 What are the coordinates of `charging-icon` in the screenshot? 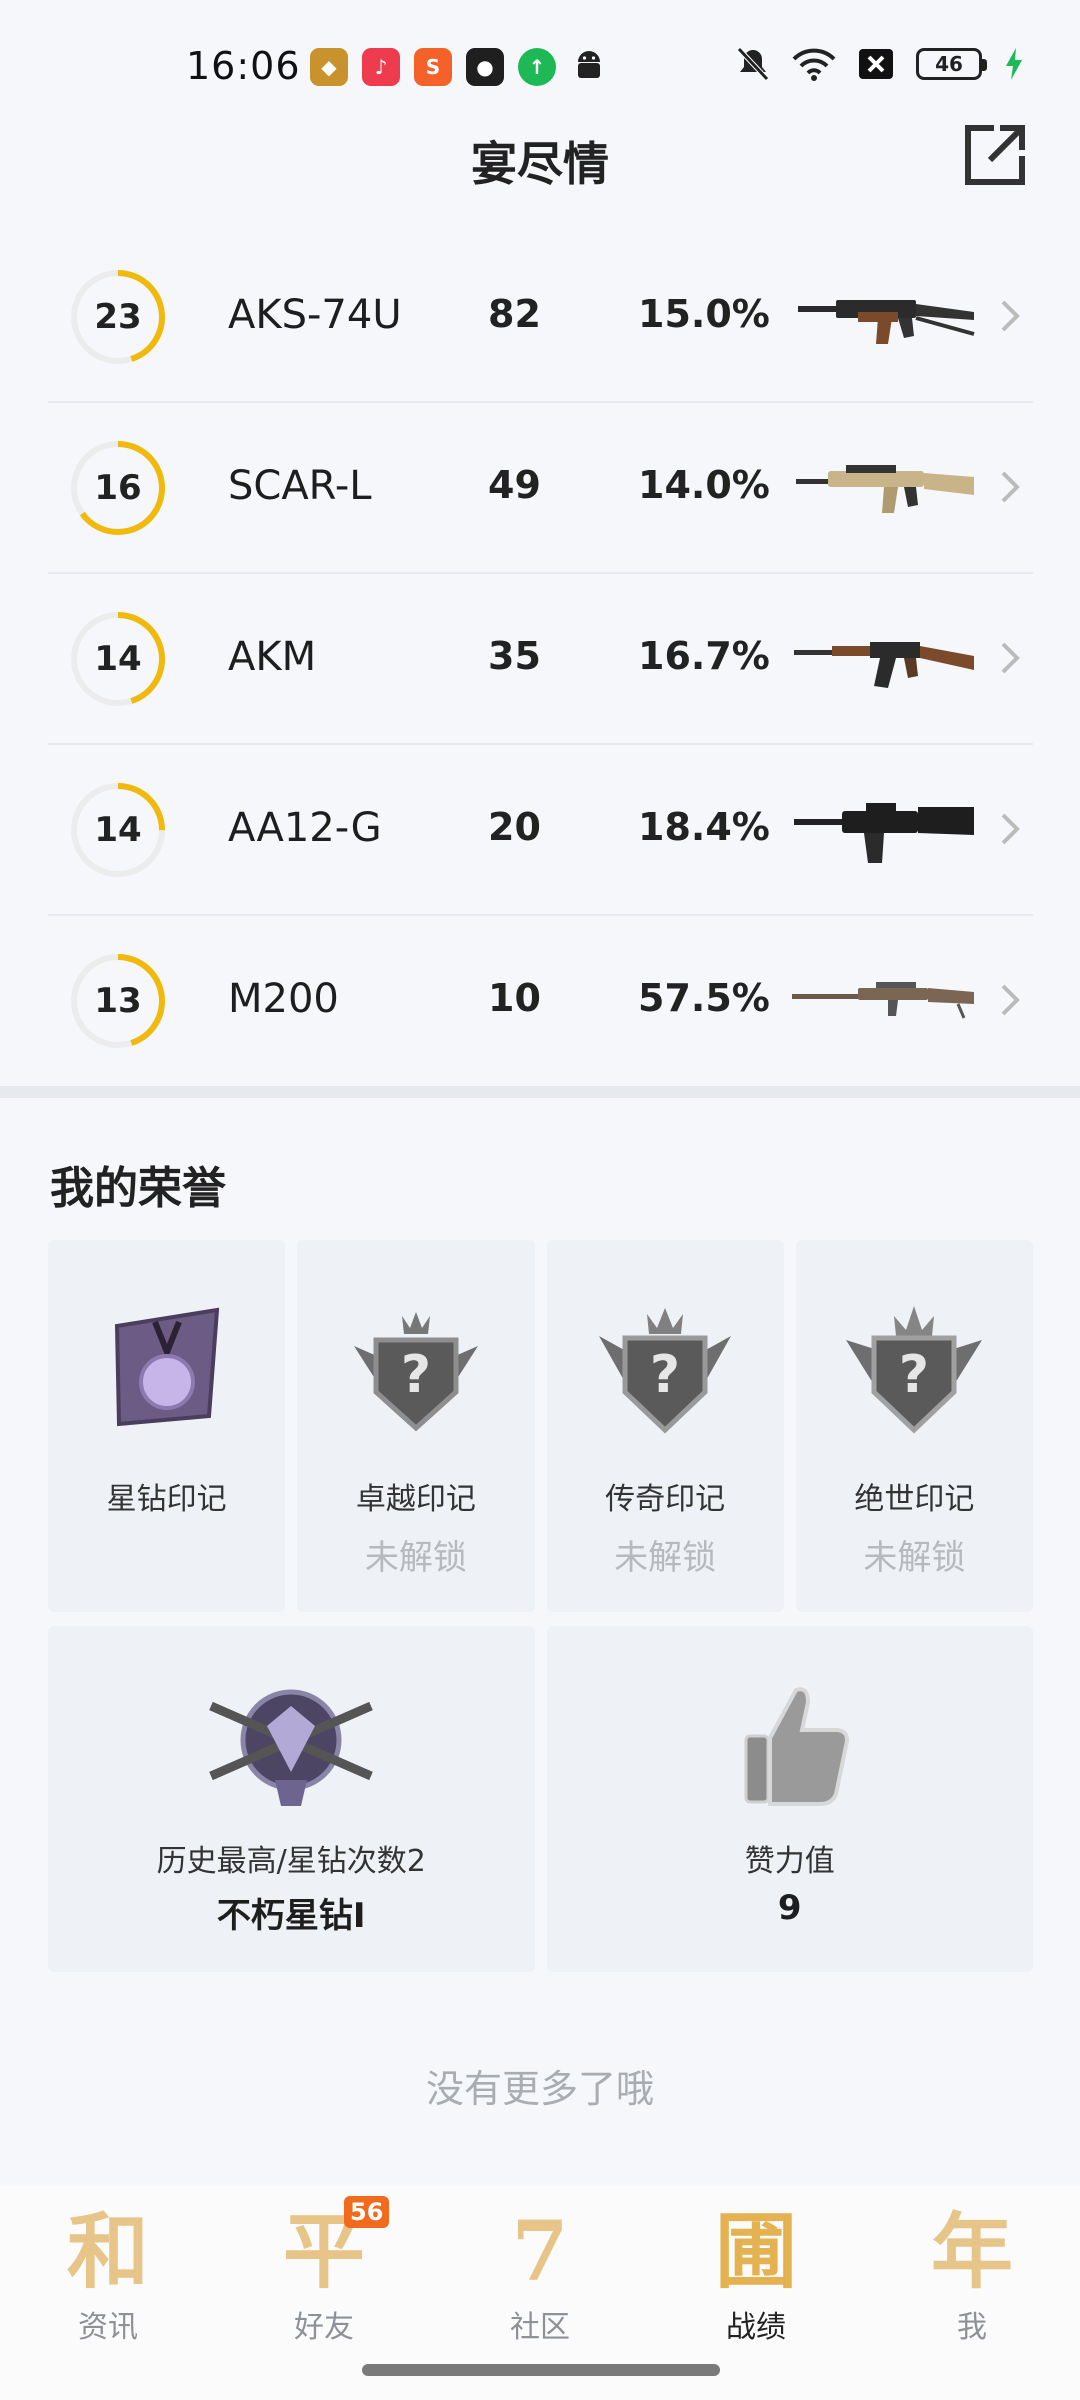 It's located at (1014, 64).